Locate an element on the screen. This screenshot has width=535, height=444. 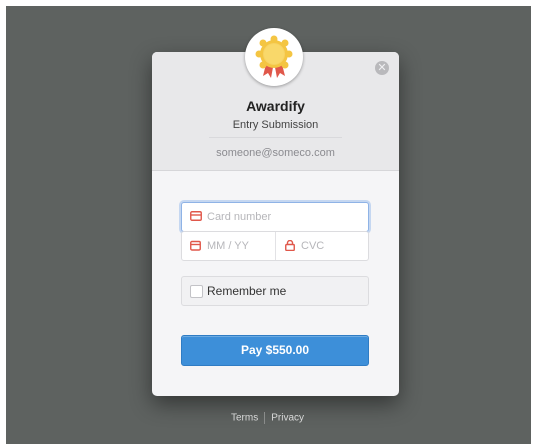
footer-links: Terms Privacy is located at coordinates (267, 418).